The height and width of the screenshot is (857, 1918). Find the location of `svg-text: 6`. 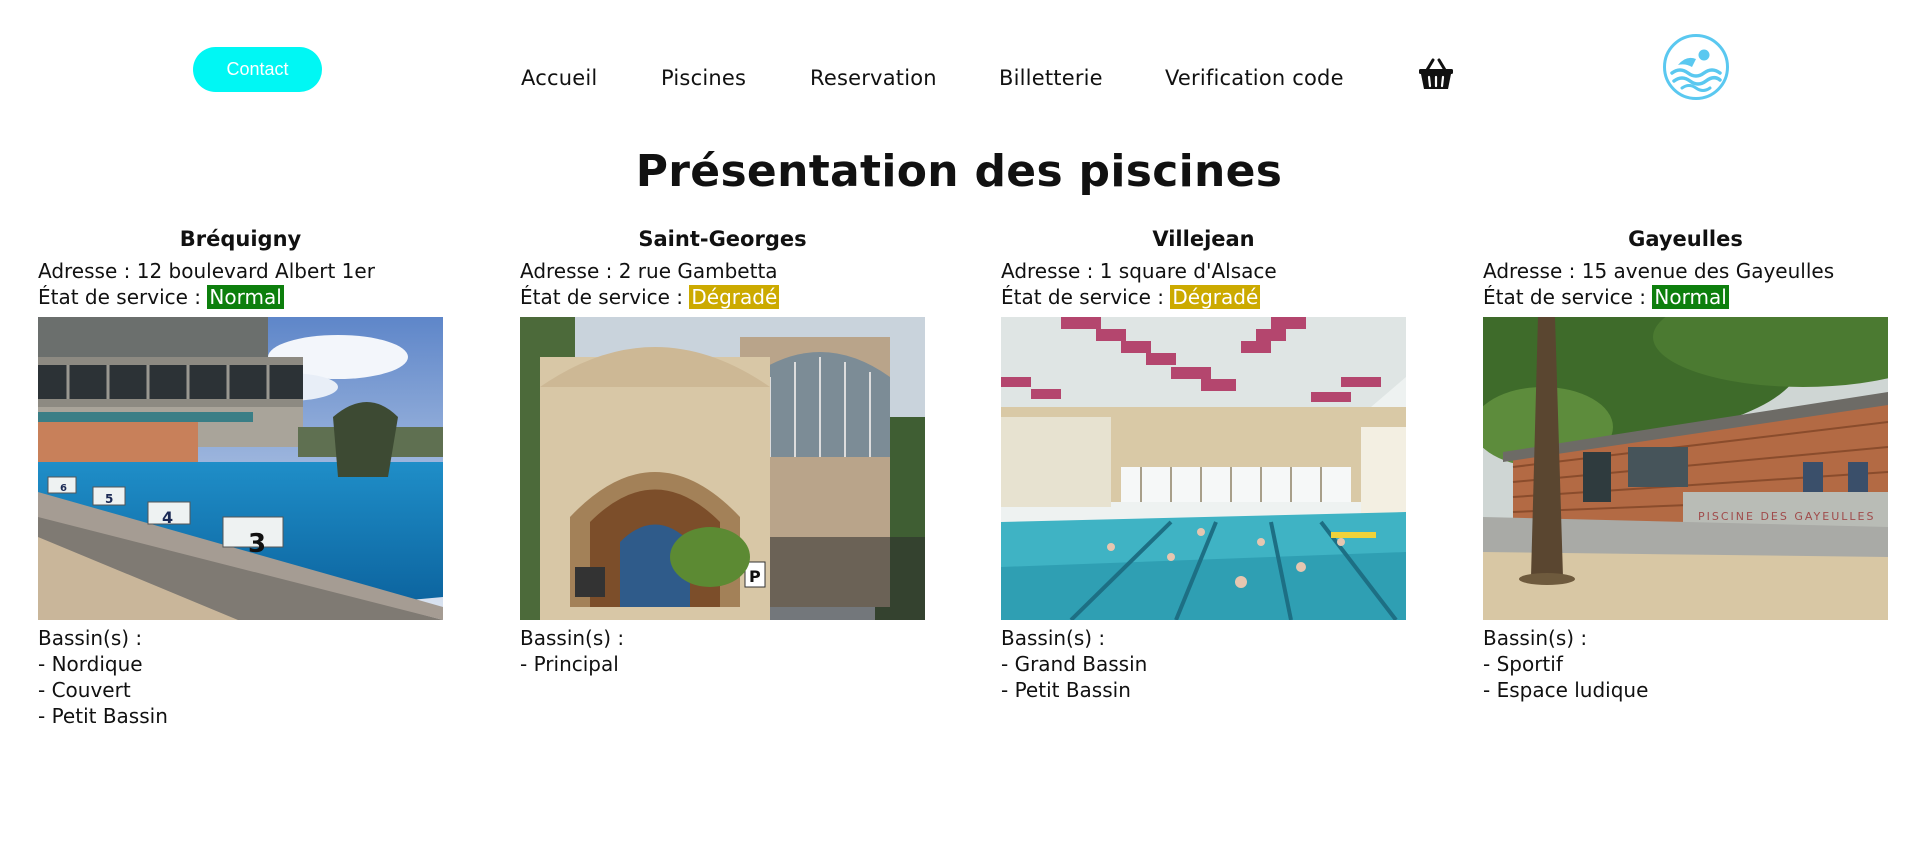

svg-text: 6 is located at coordinates (63, 488).